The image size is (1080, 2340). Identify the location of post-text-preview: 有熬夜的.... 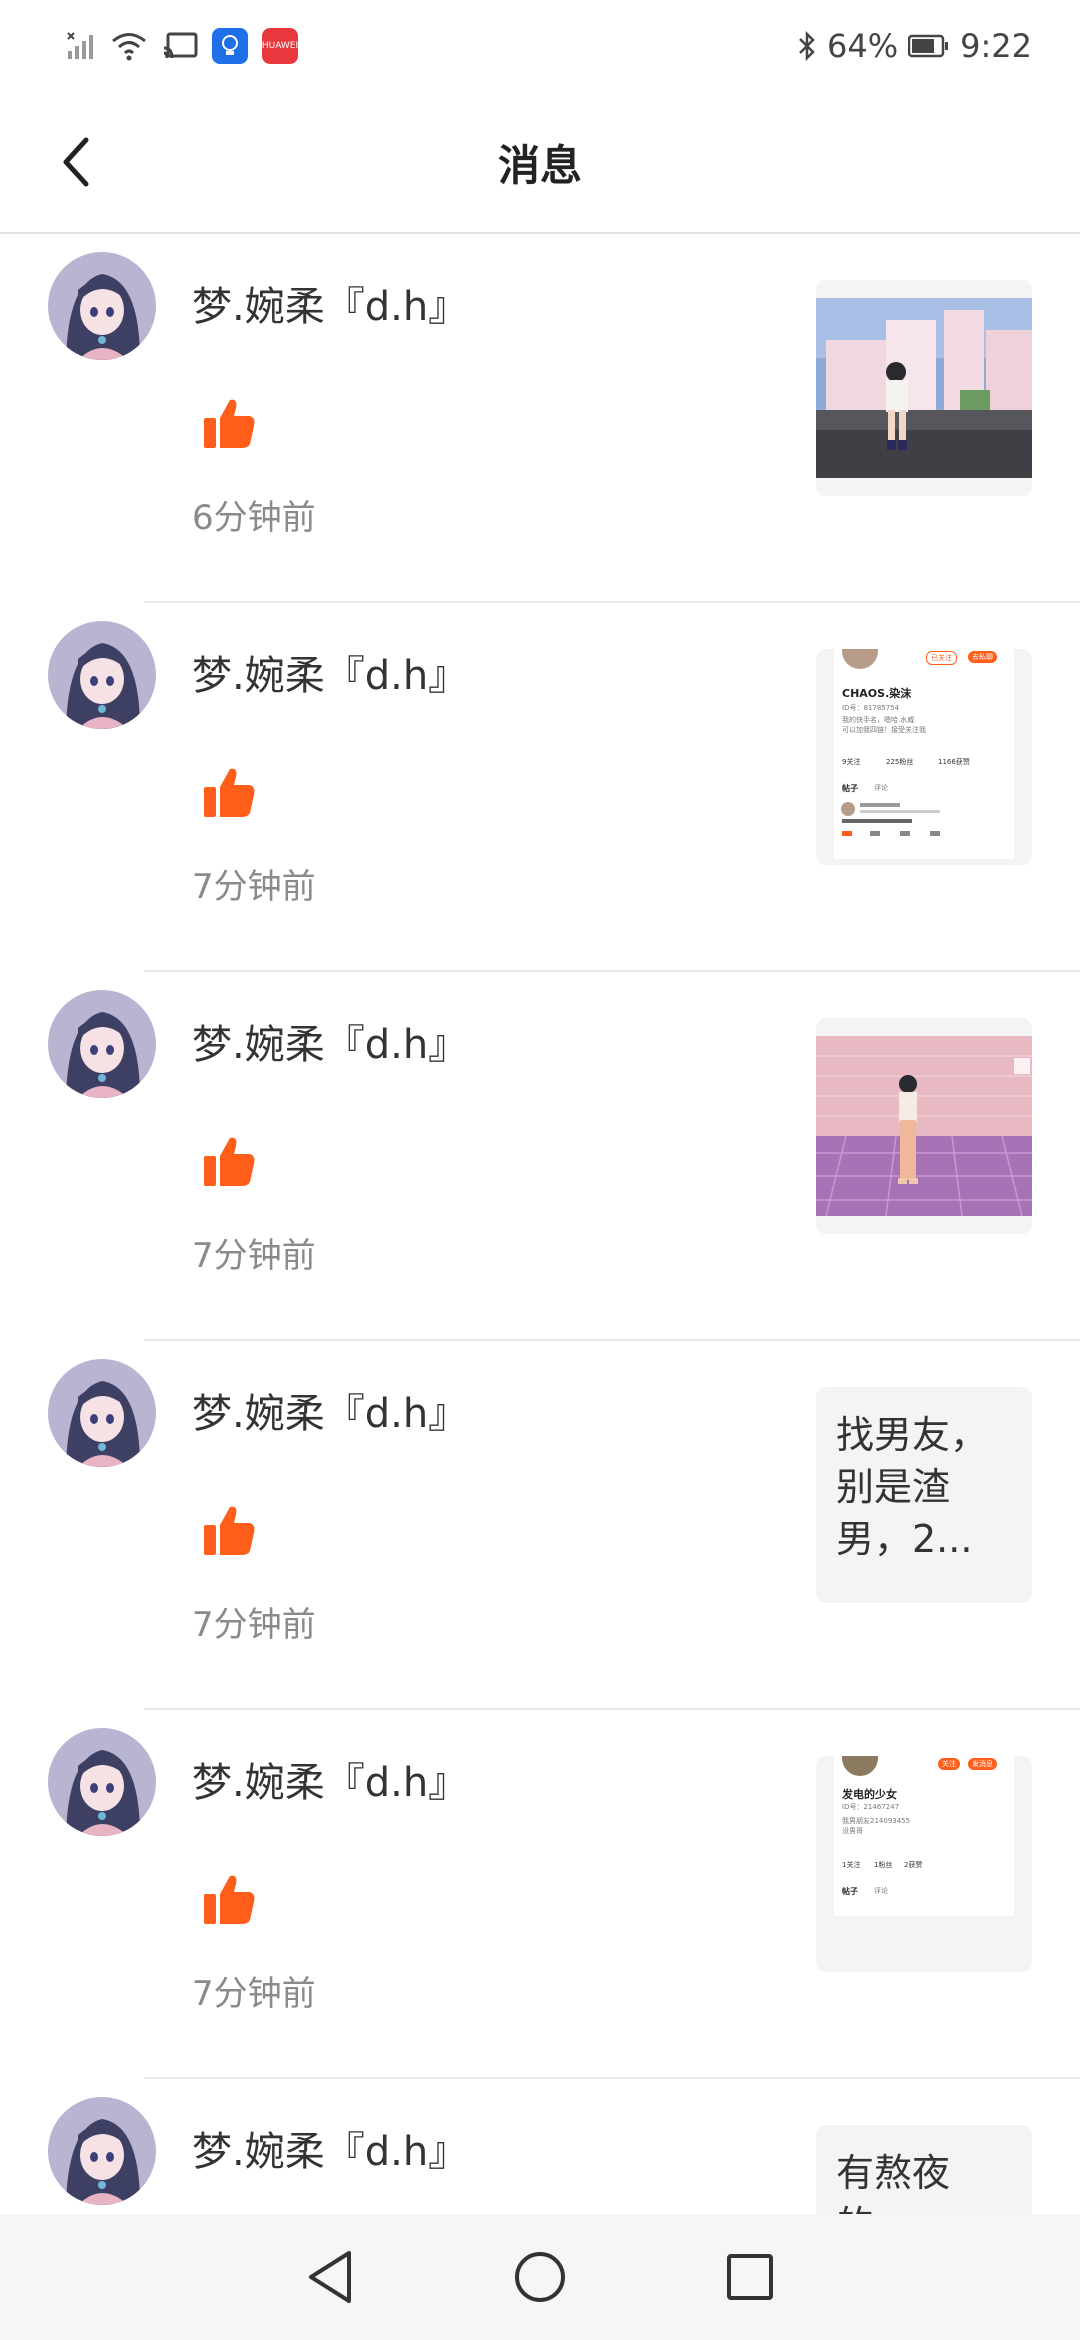
(893, 2182).